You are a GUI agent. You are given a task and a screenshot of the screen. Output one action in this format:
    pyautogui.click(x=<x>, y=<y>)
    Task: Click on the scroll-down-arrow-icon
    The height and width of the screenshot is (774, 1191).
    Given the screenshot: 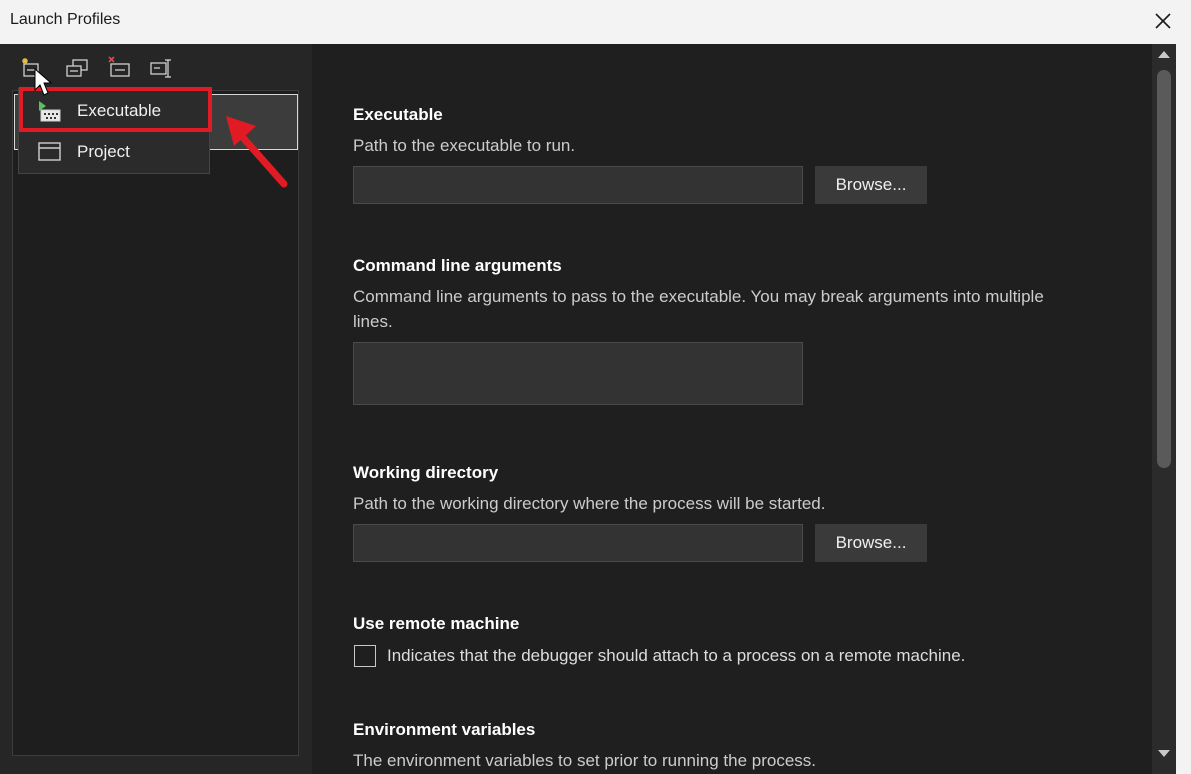 What is the action you would take?
    pyautogui.click(x=1164, y=753)
    